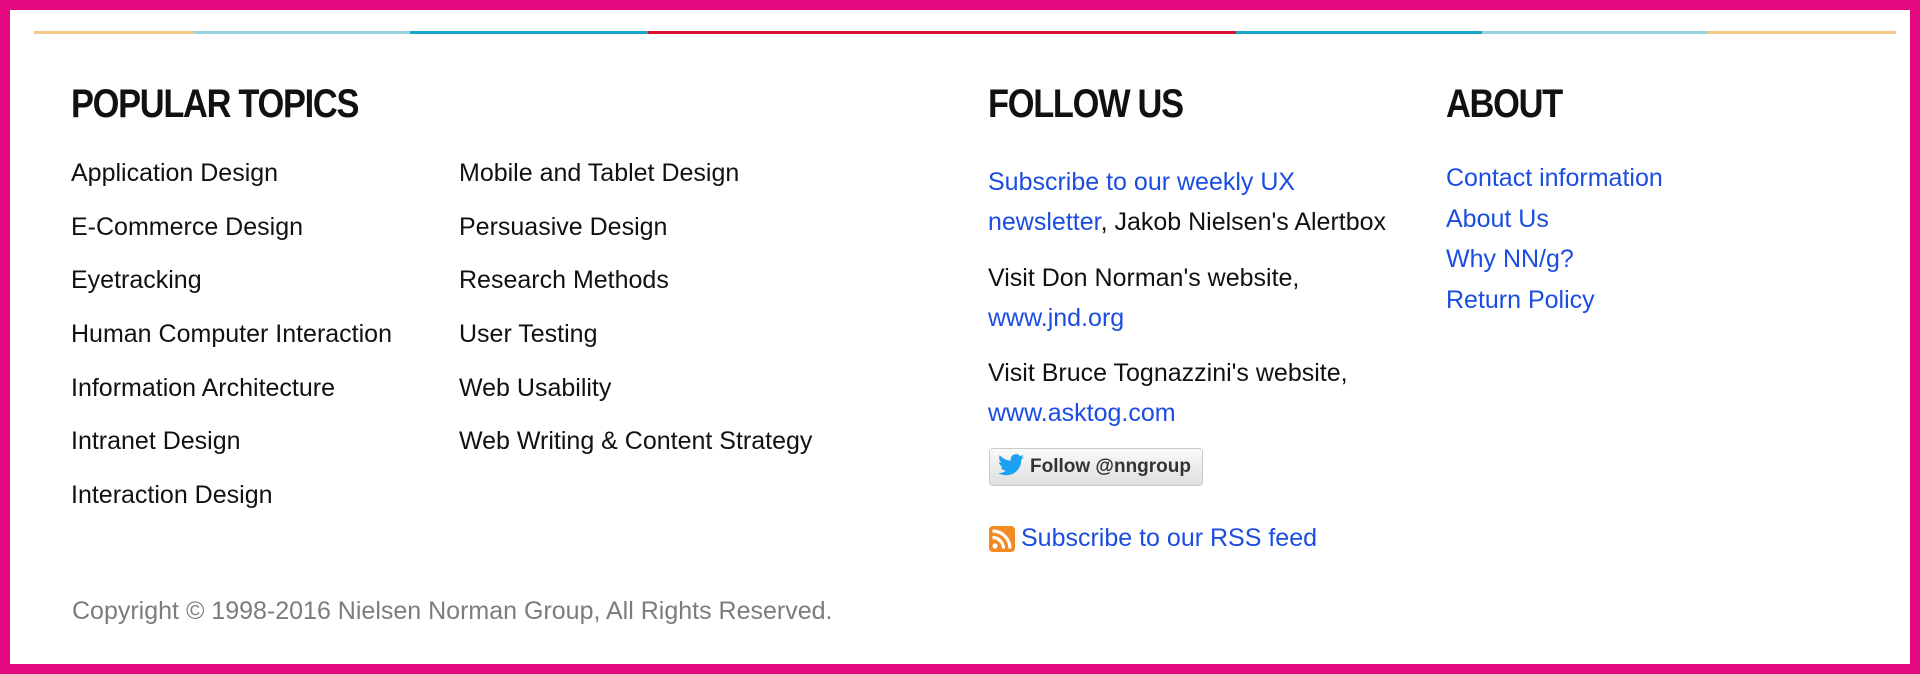  What do you see at coordinates (1554, 219) in the screenshot?
I see `about-item: About Us` at bounding box center [1554, 219].